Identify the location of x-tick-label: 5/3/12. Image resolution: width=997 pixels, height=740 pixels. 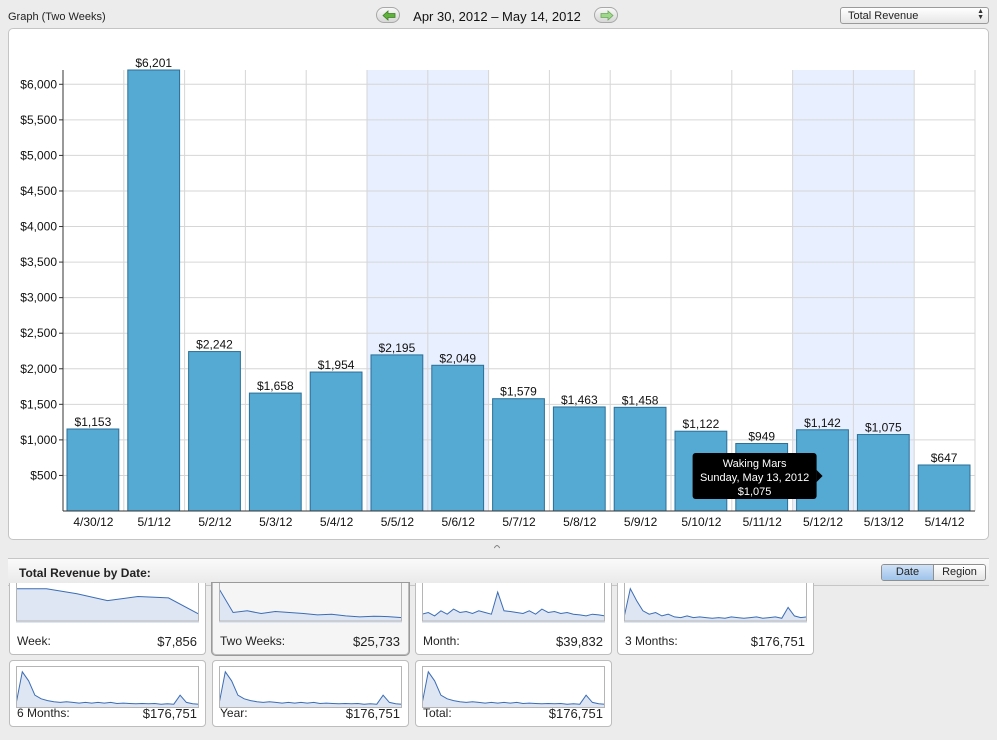
(276, 522).